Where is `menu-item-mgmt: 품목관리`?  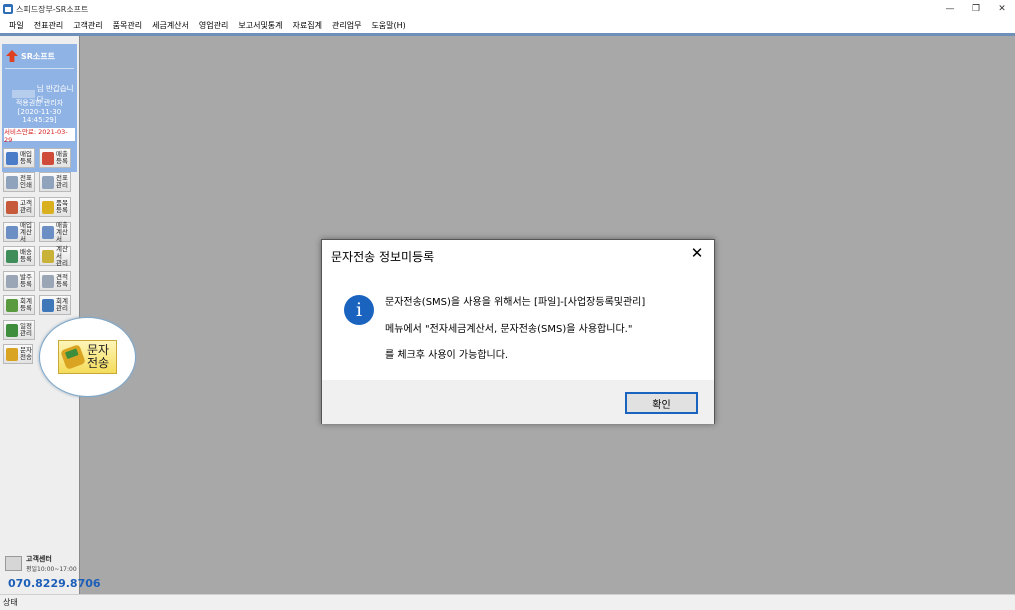 menu-item-mgmt: 품목관리 is located at coordinates (127, 25).